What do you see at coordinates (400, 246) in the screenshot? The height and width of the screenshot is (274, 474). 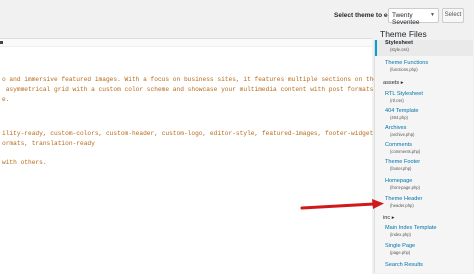 I see `file-name: Single Page` at bounding box center [400, 246].